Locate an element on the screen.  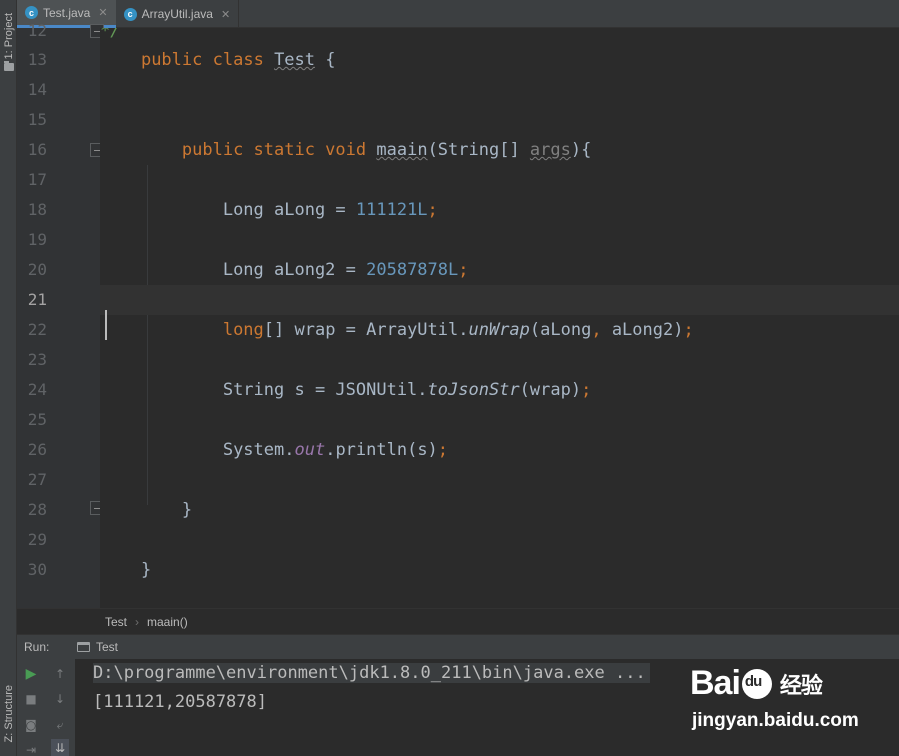
structure-tool-label: Z: Structure is located at coordinates (8, 714).